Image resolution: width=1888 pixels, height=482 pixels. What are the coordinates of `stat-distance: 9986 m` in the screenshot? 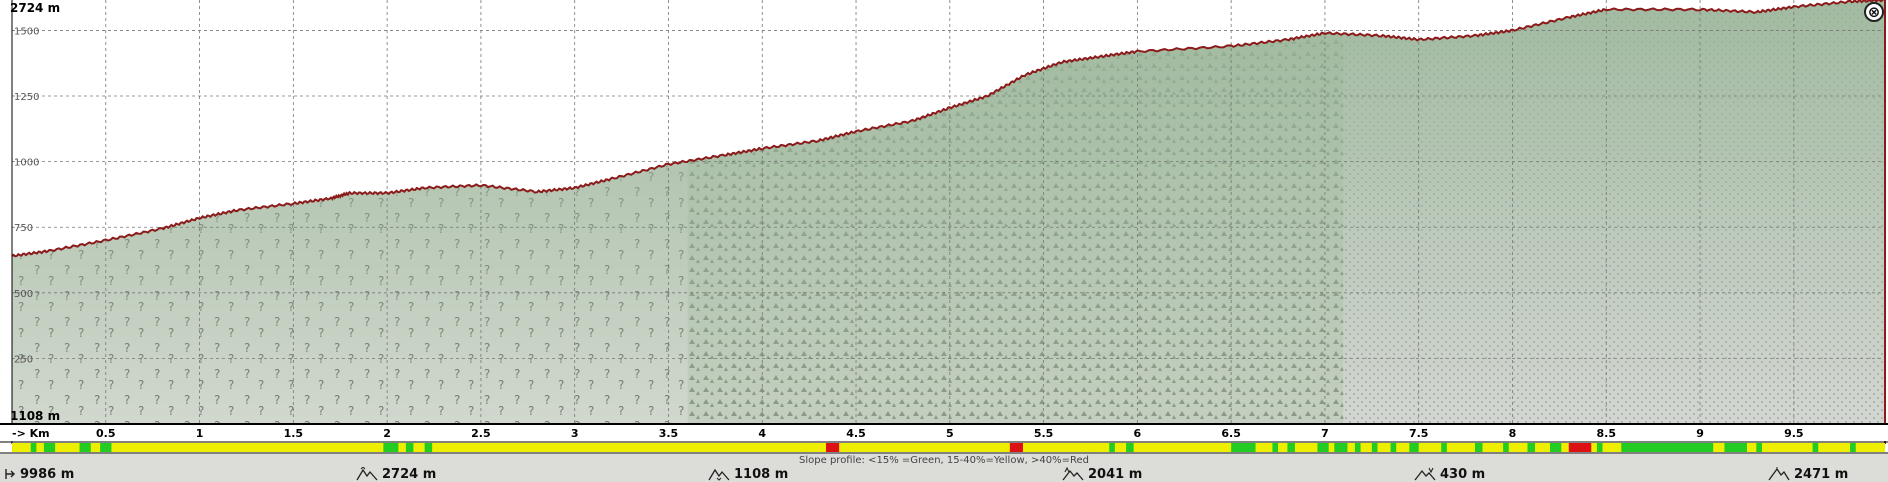 It's located at (39, 474).